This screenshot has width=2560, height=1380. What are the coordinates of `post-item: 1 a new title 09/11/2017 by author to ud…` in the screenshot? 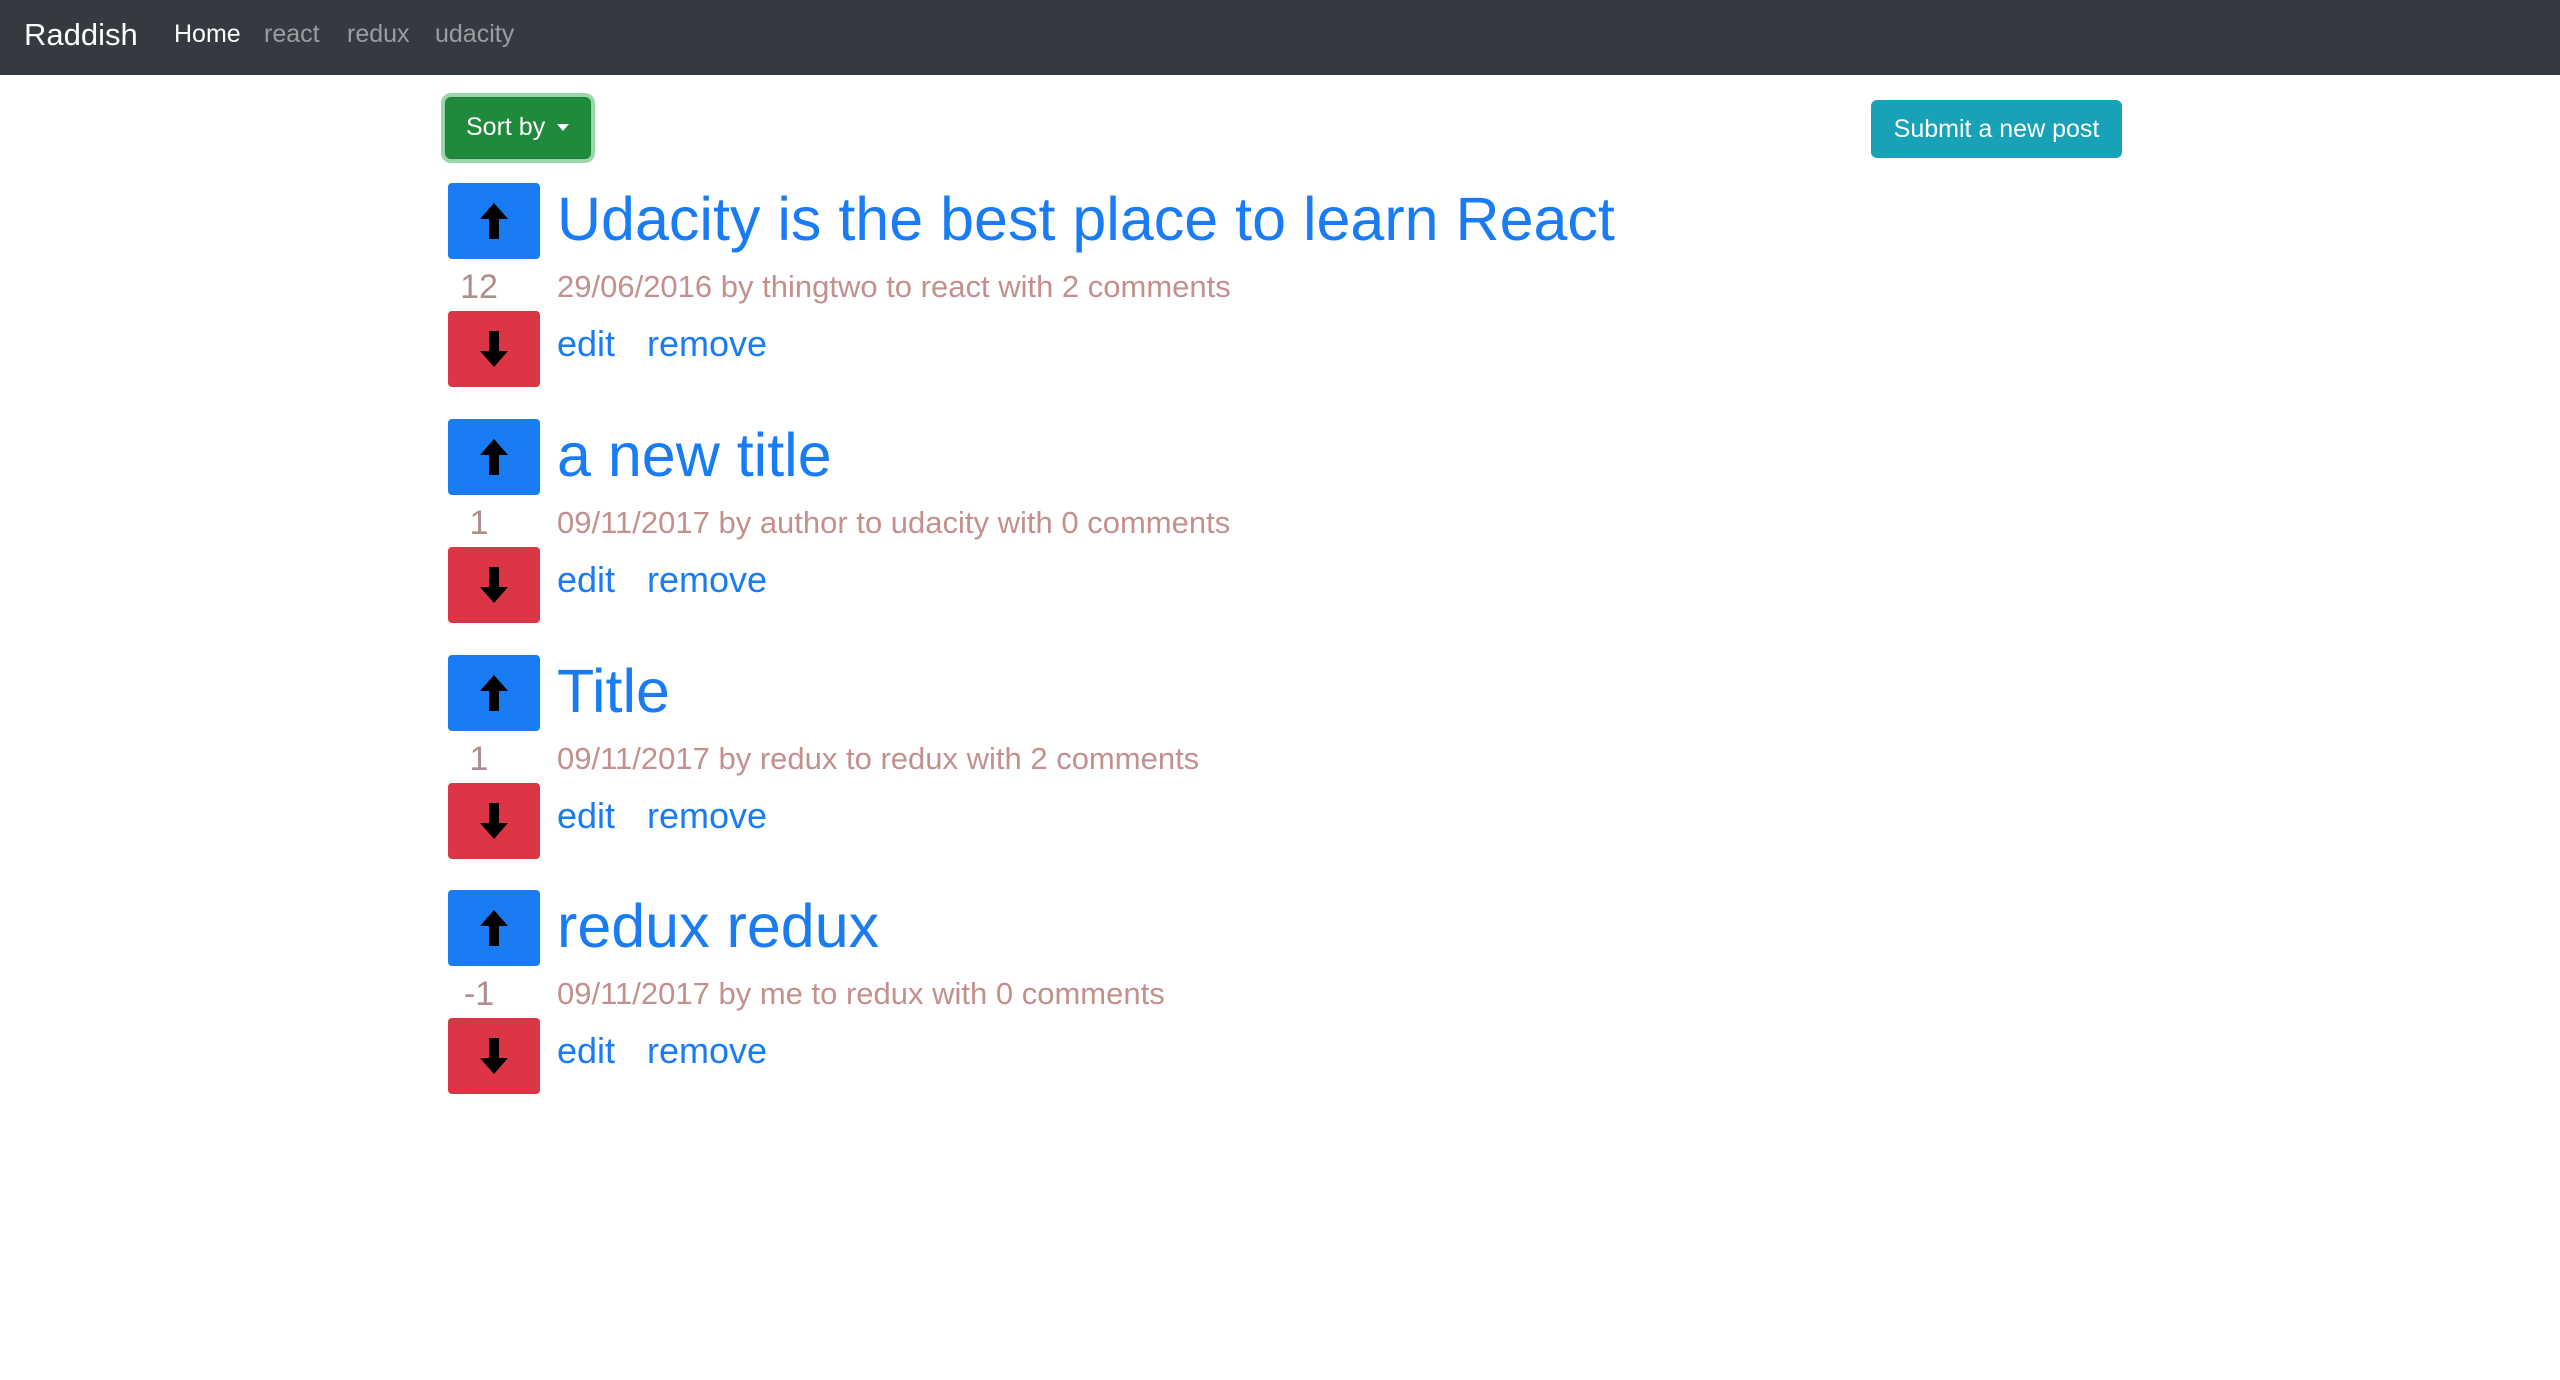 It's located at (1298, 523).